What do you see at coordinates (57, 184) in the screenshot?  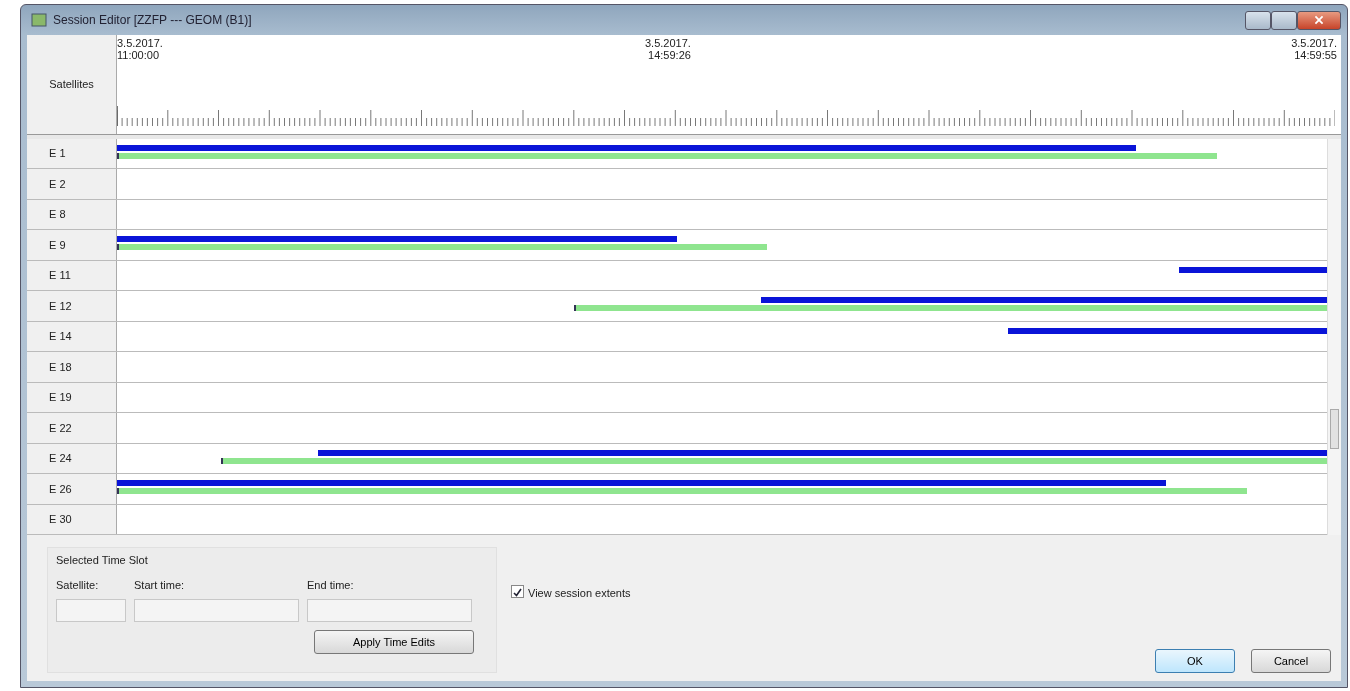 I see `satellite-label: E 2` at bounding box center [57, 184].